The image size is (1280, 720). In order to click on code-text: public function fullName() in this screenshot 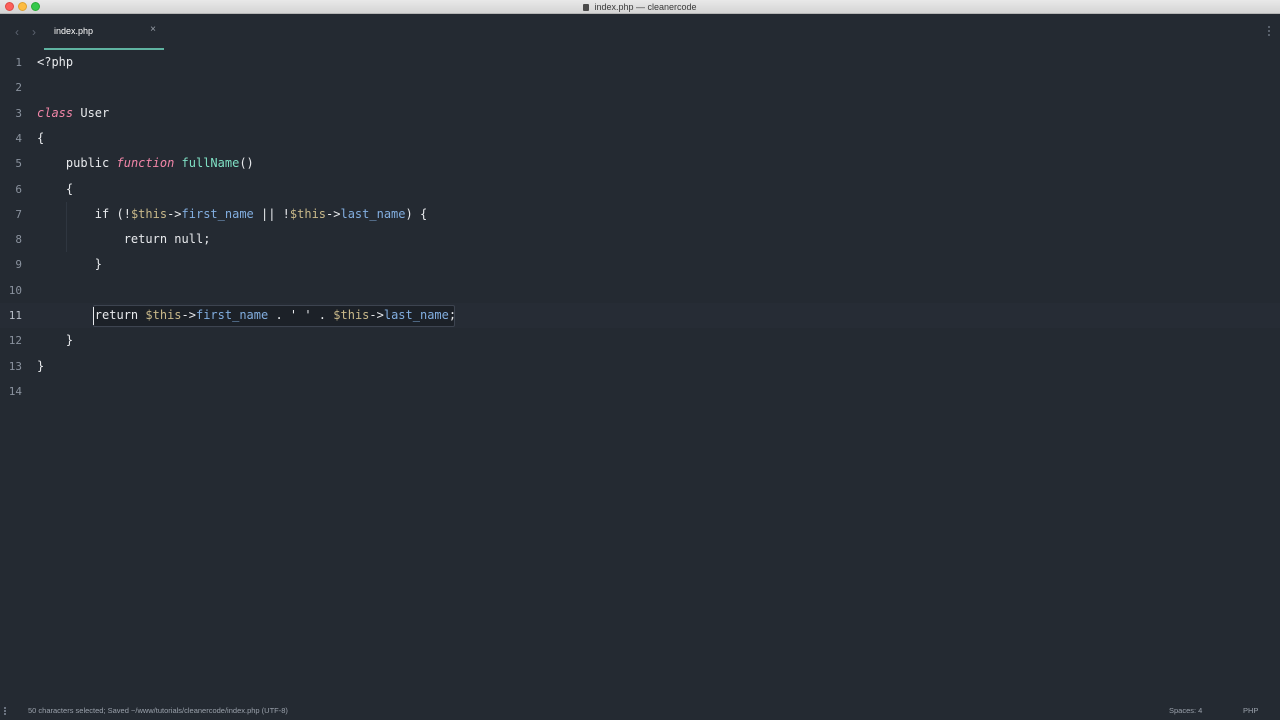, I will do `click(159, 163)`.